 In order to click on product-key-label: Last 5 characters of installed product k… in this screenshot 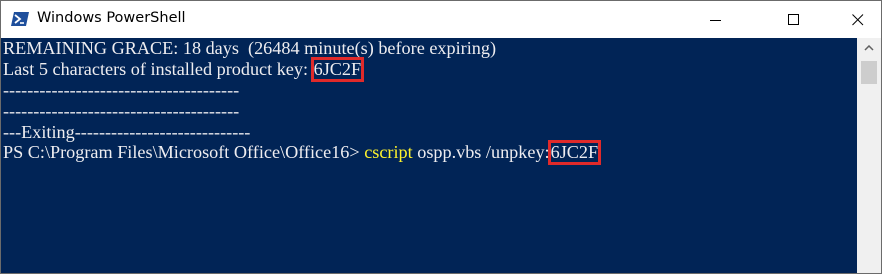, I will do `click(158, 69)`.